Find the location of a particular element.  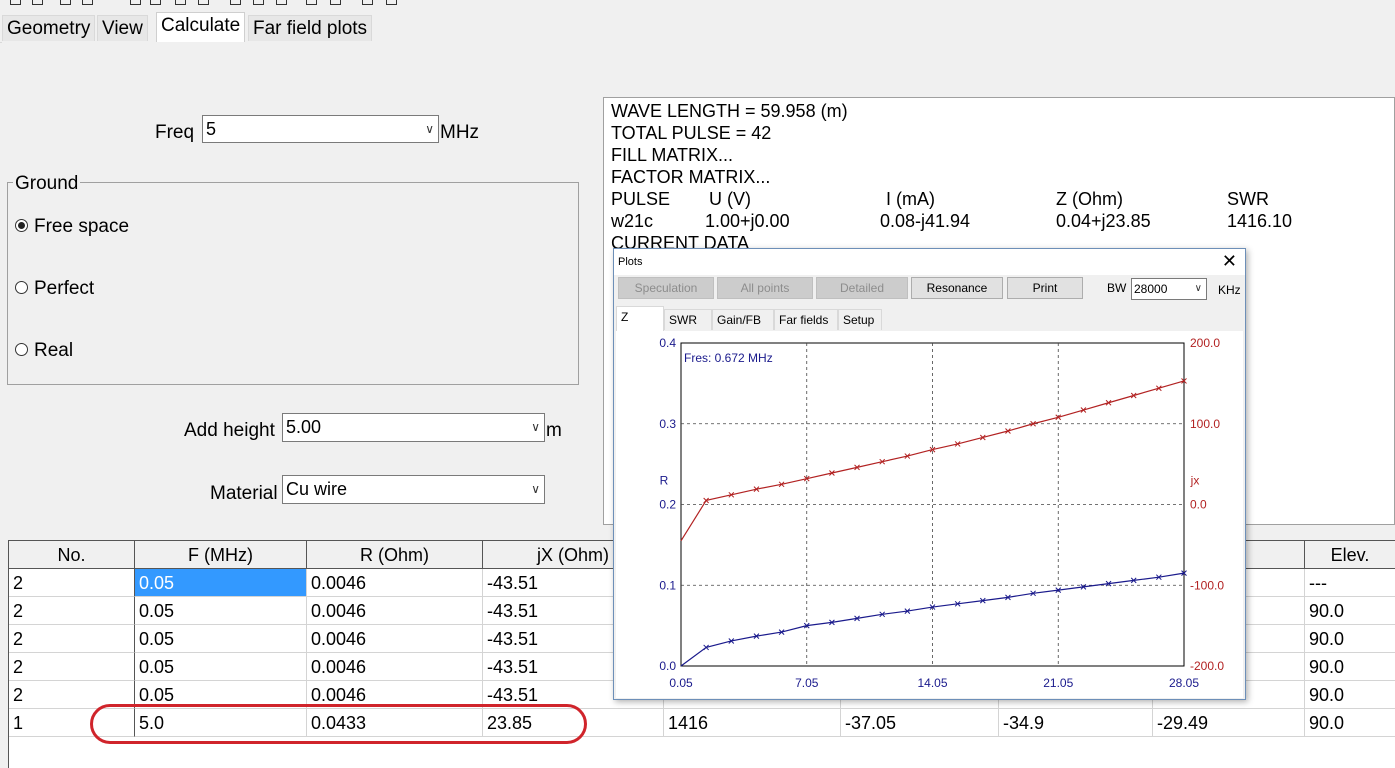

output-col-i: I (mA) is located at coordinates (910, 199).